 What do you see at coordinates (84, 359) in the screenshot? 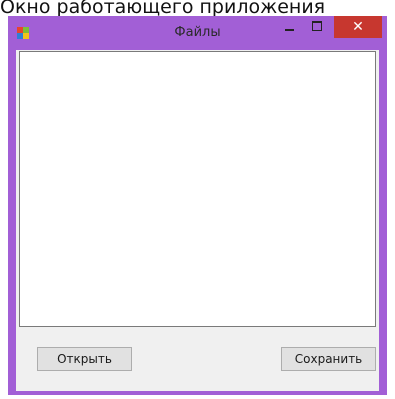
I see `open-button: Открыть` at bounding box center [84, 359].